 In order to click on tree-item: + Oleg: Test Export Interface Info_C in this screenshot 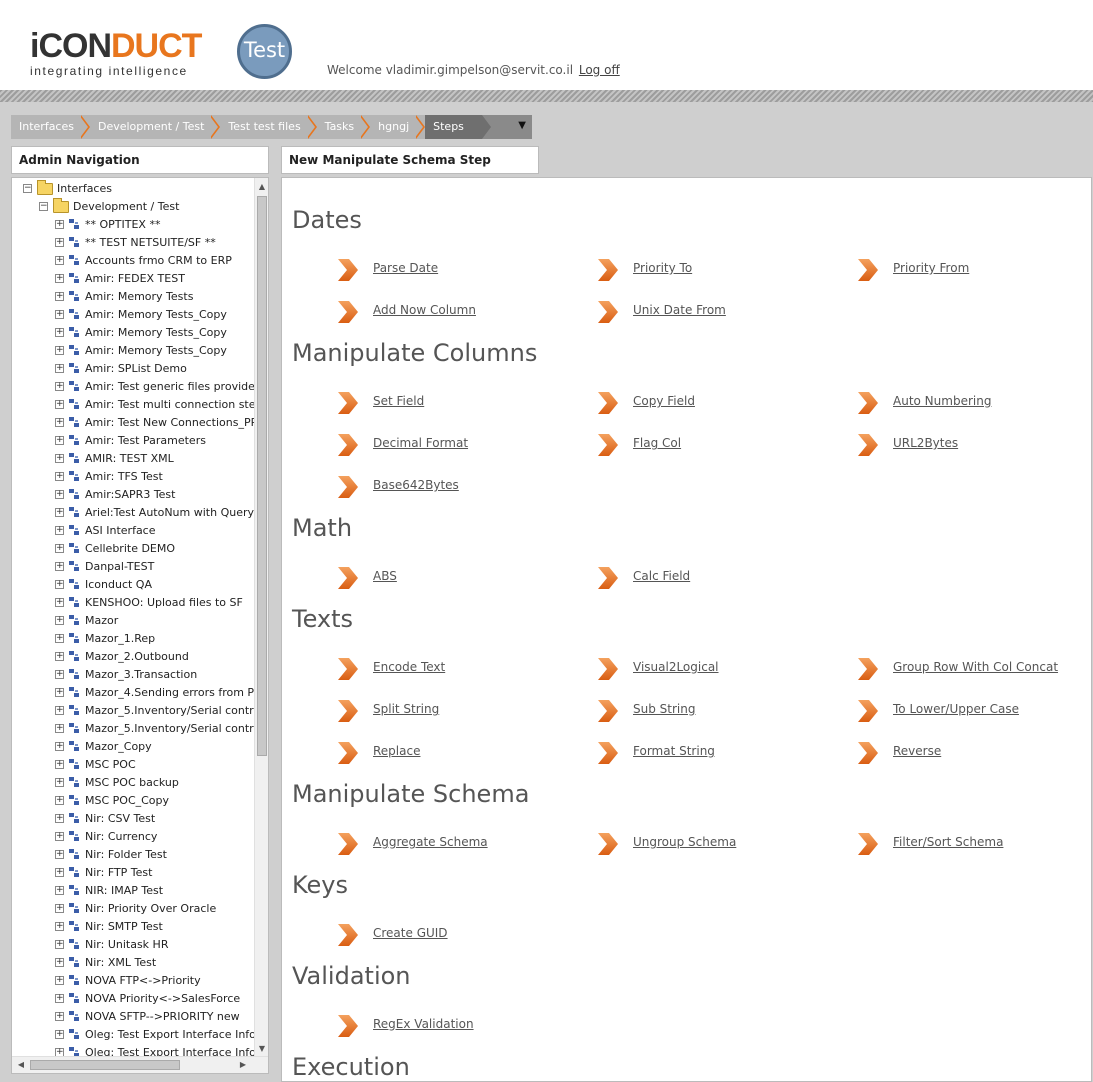, I will do `click(133, 1050)`.